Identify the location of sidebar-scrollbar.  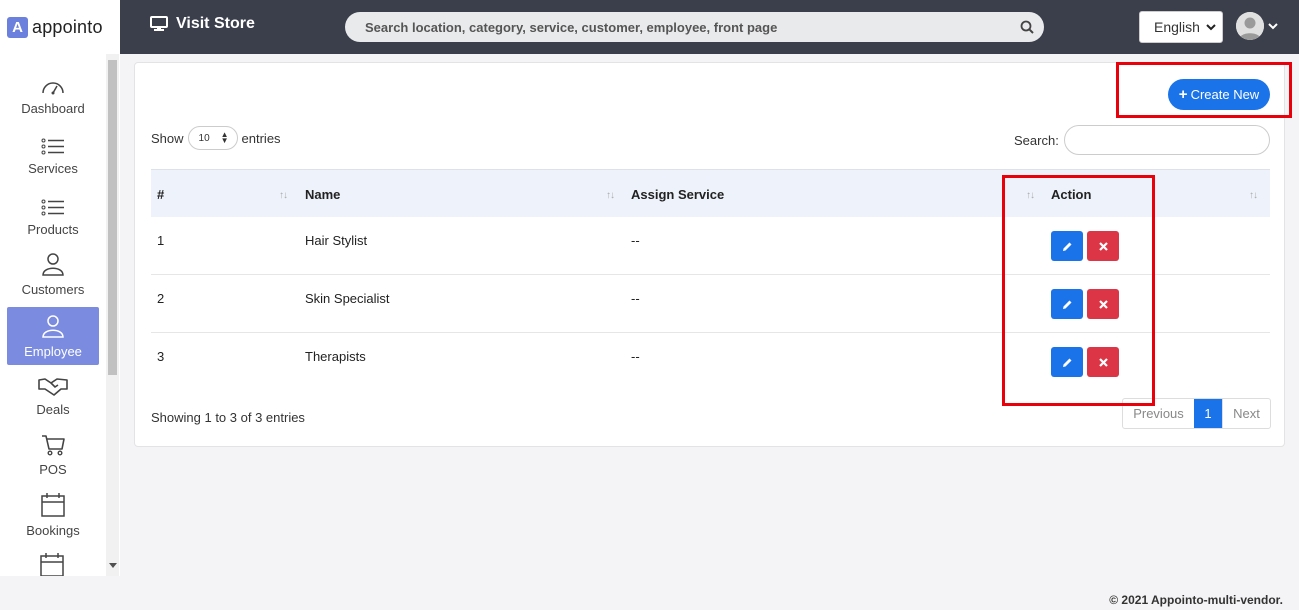
(112, 315).